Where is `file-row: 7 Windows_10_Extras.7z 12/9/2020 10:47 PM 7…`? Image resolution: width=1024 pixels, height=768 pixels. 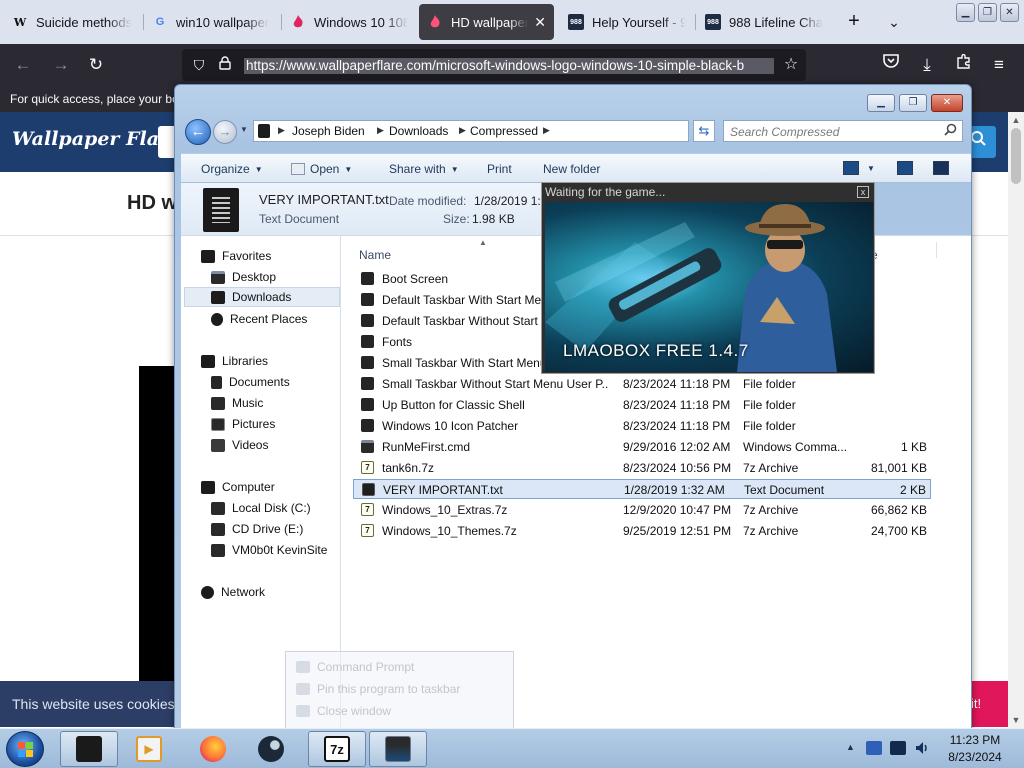 file-row: 7 Windows_10_Extras.7z 12/9/2020 10:47 PM 7… is located at coordinates (642, 510).